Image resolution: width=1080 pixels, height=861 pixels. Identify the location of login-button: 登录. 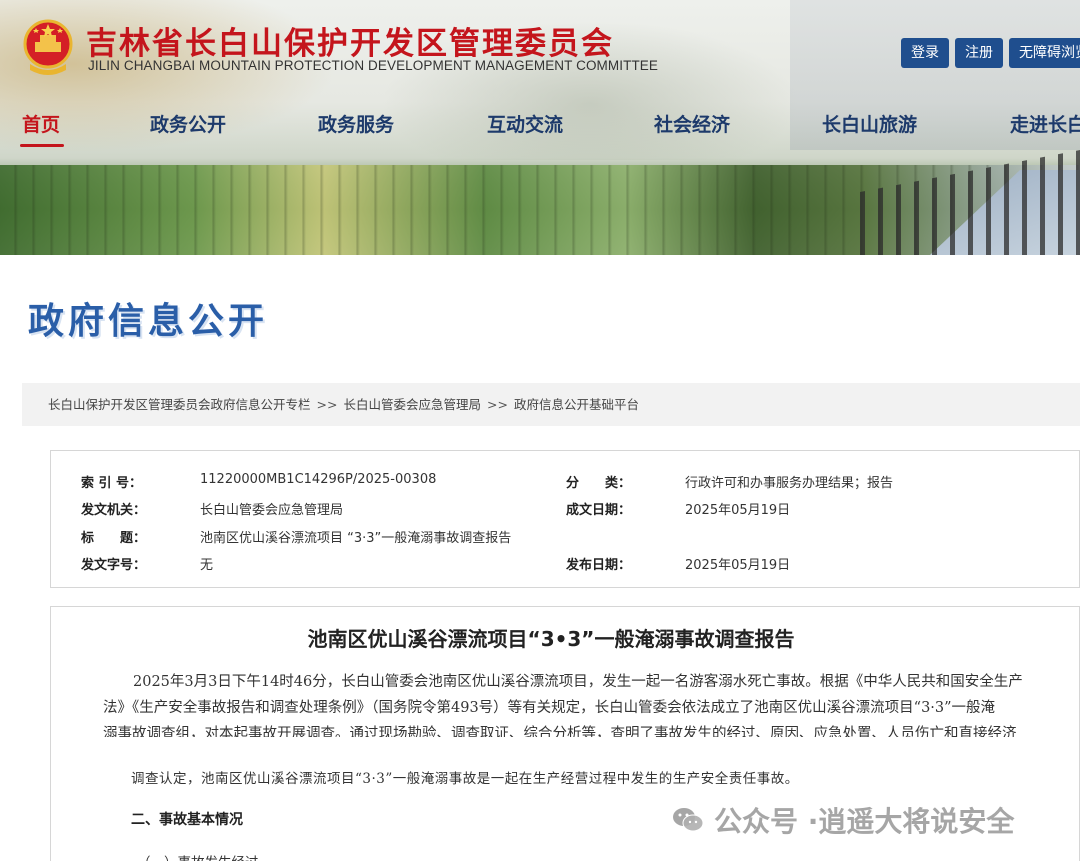
(925, 53).